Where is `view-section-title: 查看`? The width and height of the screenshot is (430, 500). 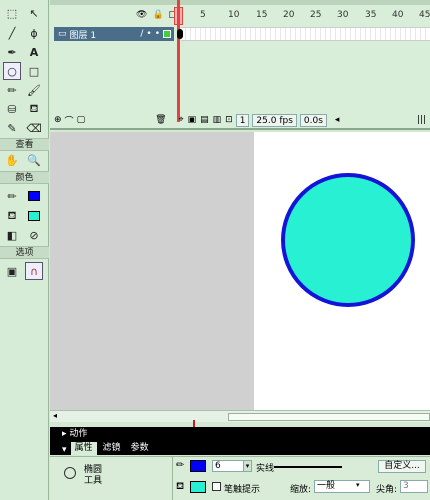 view-section-title: 查看 is located at coordinates (24, 144).